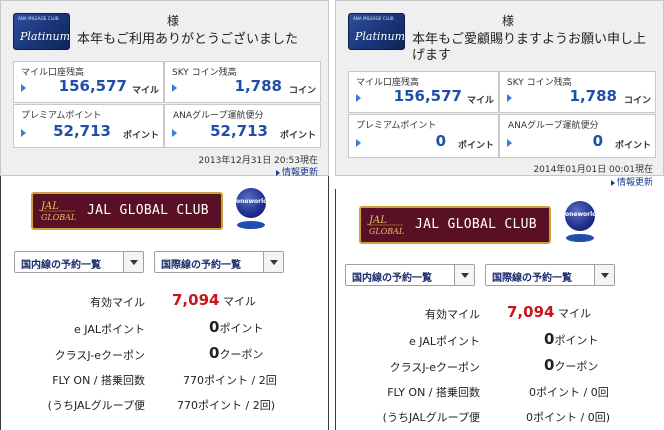 The image size is (664, 430). Describe the element at coordinates (576, 340) in the screenshot. I see `row-unit: ポイント` at that location.